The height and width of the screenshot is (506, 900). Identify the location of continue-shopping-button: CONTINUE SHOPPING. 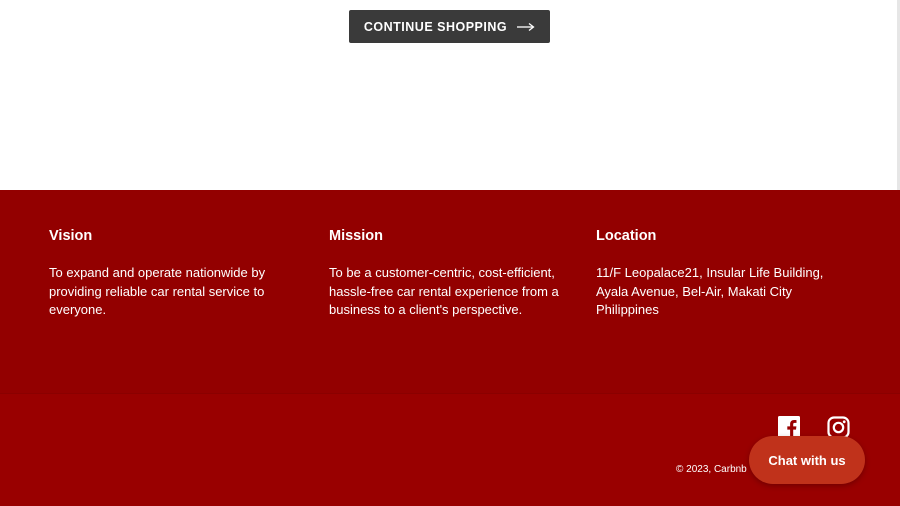
(449, 26).